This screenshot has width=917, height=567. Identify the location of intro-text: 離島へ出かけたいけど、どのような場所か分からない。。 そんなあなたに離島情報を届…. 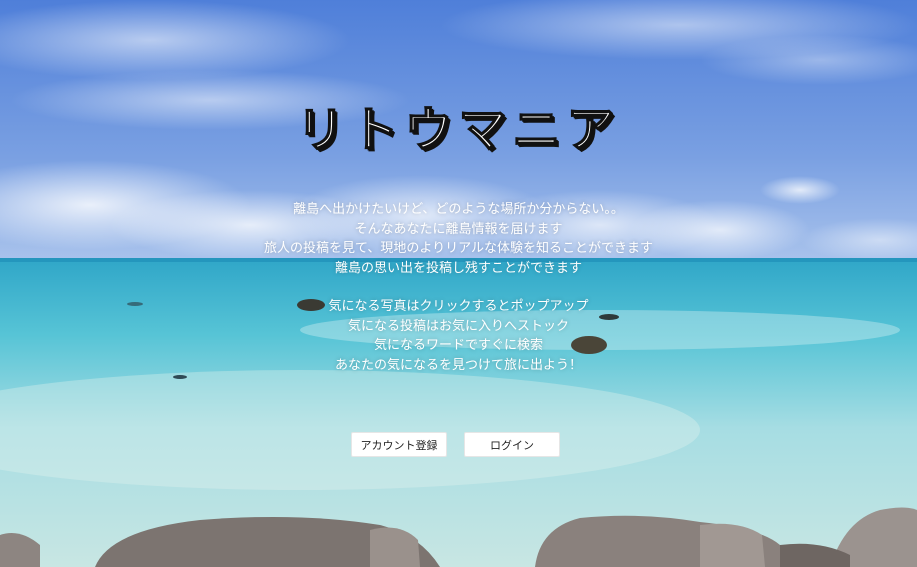
(458, 239).